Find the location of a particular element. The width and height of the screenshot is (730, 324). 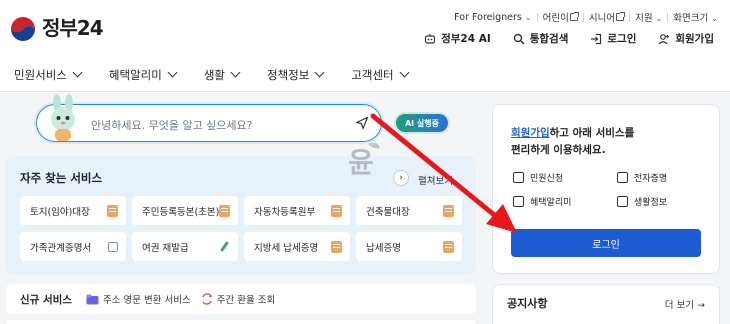

service-land-register: 토지(임야)대장 is located at coordinates (73, 210).